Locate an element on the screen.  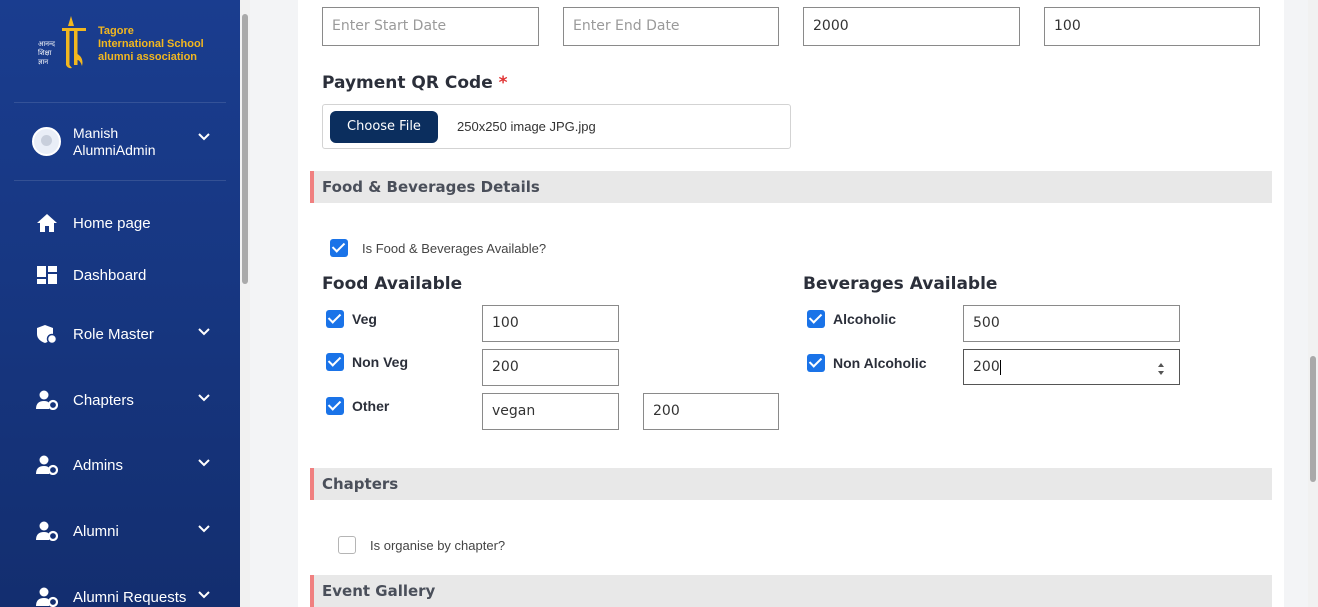
organise-by-chapter-label: Is organise by chapter? is located at coordinates (438, 545).